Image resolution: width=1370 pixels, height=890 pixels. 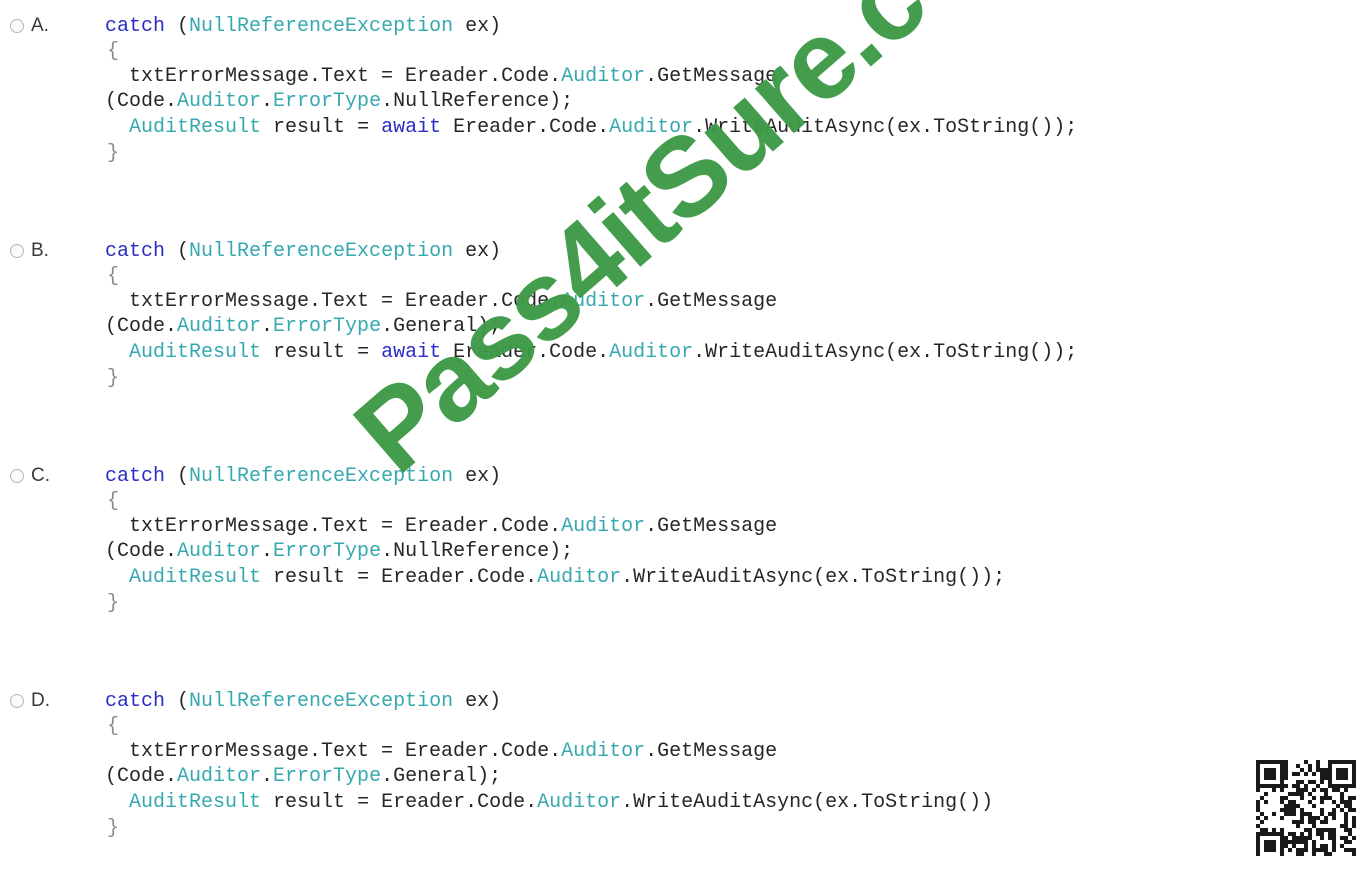 I want to click on option-letter: A., so click(x=40, y=25).